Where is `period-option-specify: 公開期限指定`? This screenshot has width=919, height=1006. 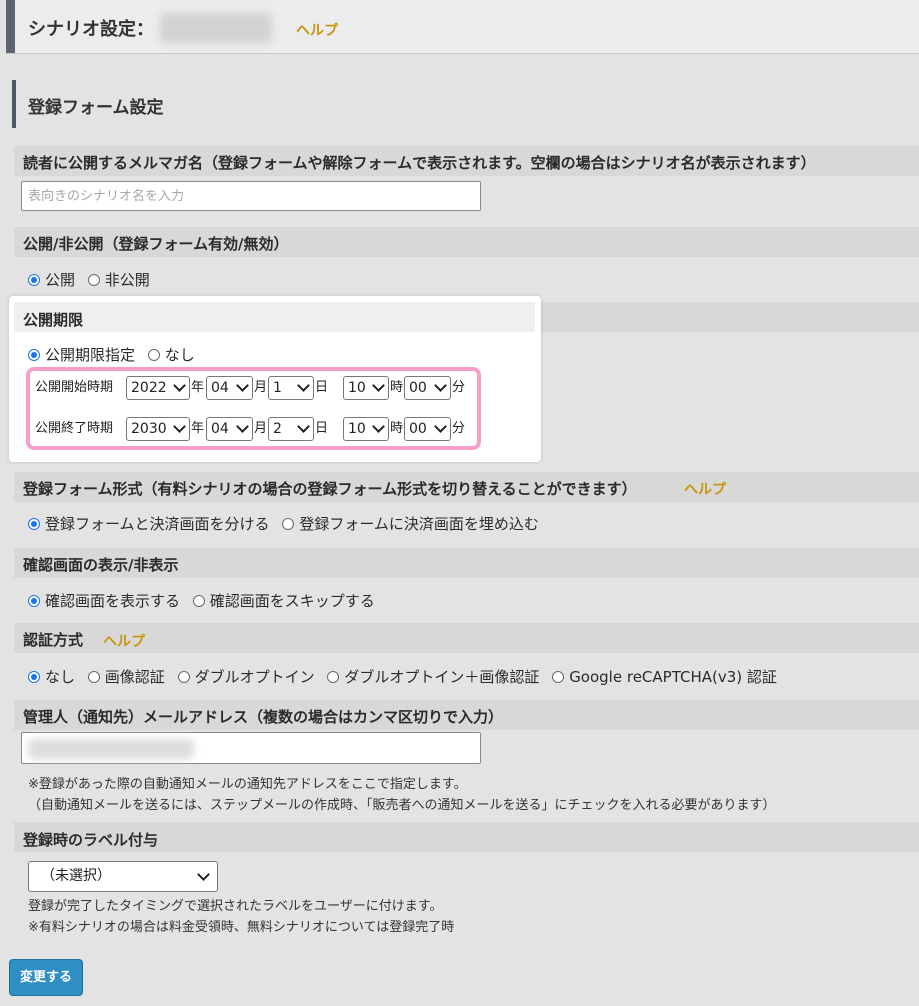 period-option-specify: 公開期限指定 is located at coordinates (81, 354).